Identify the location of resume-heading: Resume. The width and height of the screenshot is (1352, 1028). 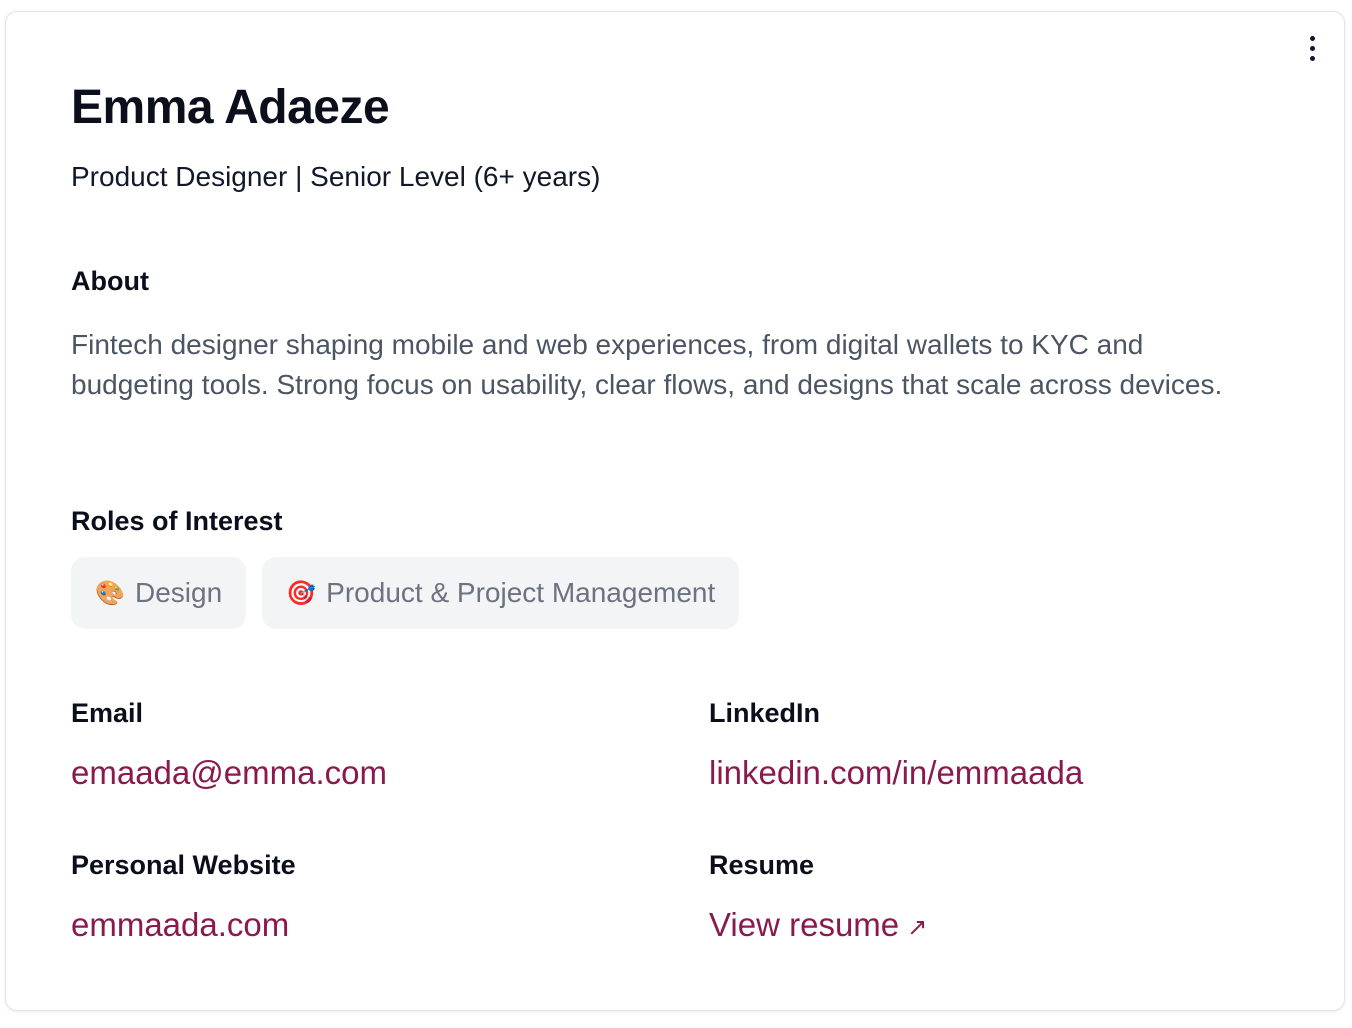
(762, 865).